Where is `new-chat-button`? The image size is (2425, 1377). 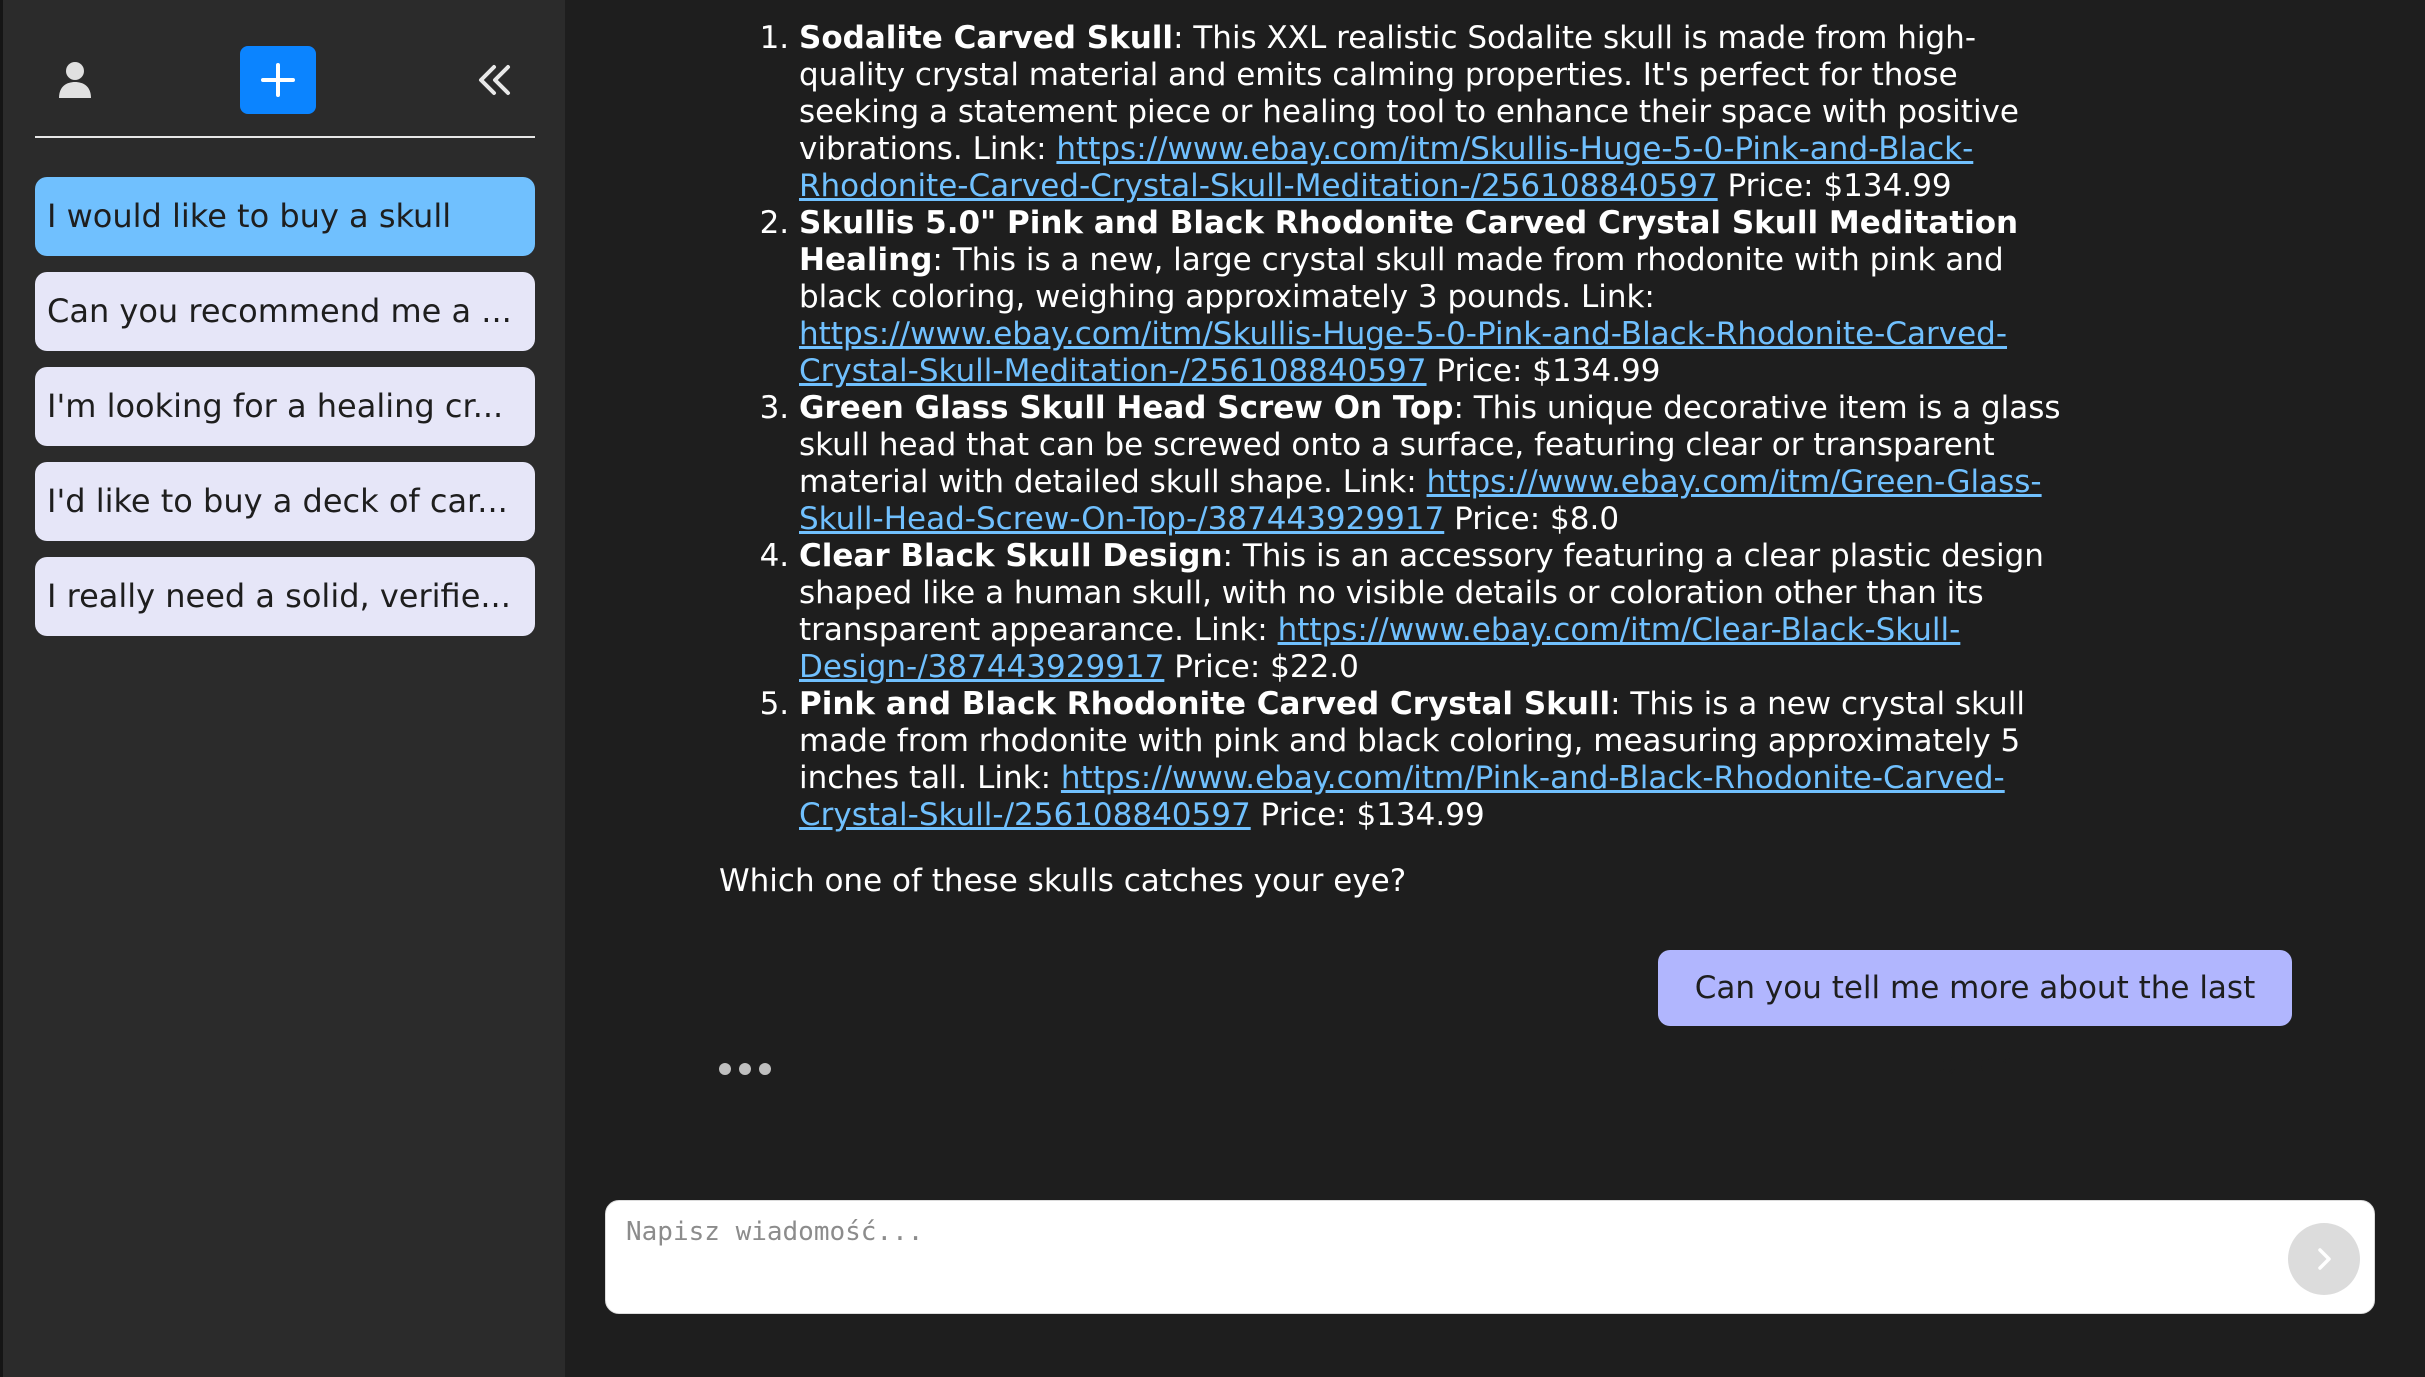
new-chat-button is located at coordinates (278, 80).